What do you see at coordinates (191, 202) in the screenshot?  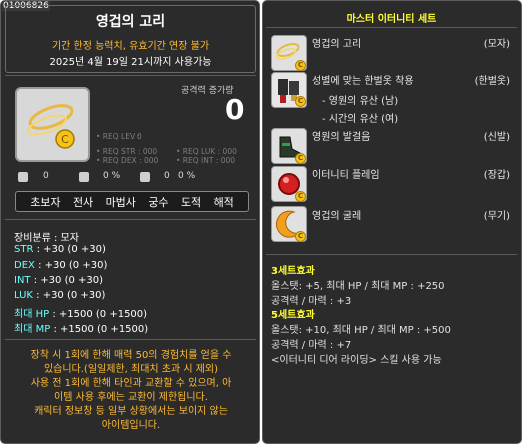 I see `job-thief: 도적` at bounding box center [191, 202].